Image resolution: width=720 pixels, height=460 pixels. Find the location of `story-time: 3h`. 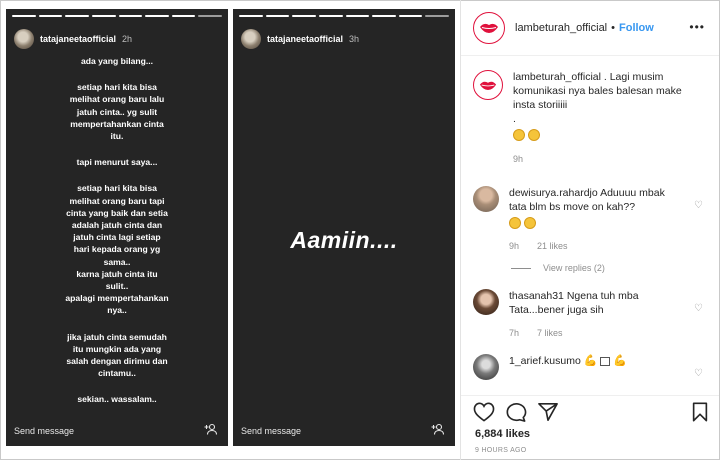

story-time: 3h is located at coordinates (354, 39).